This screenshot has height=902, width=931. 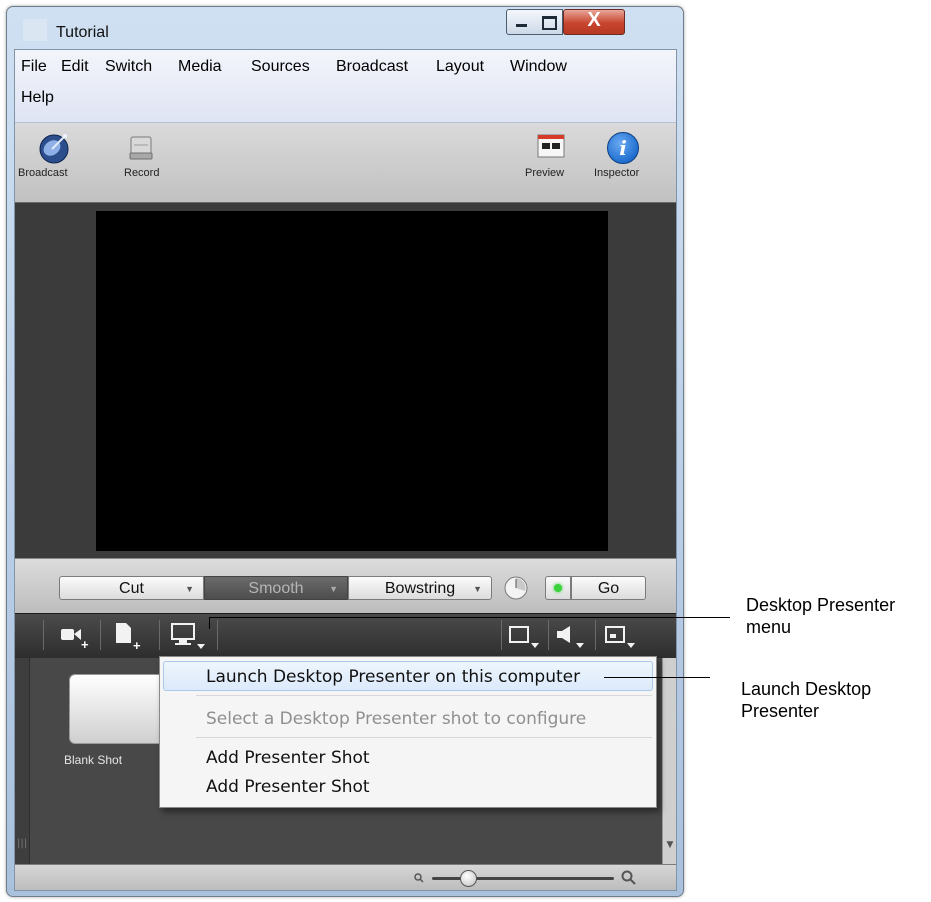 I want to click on speaker-dropdown-icon, so click(x=570, y=637).